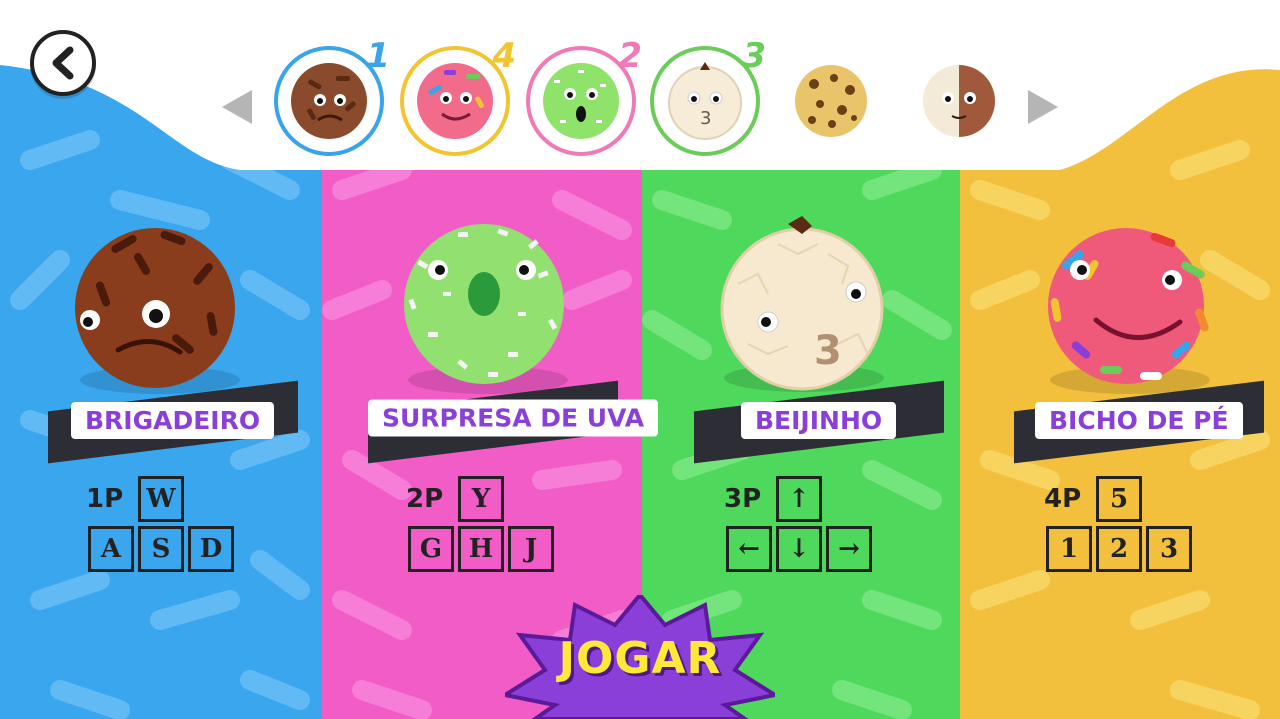  I want to click on surpresa-de-uva-character, so click(486, 309).